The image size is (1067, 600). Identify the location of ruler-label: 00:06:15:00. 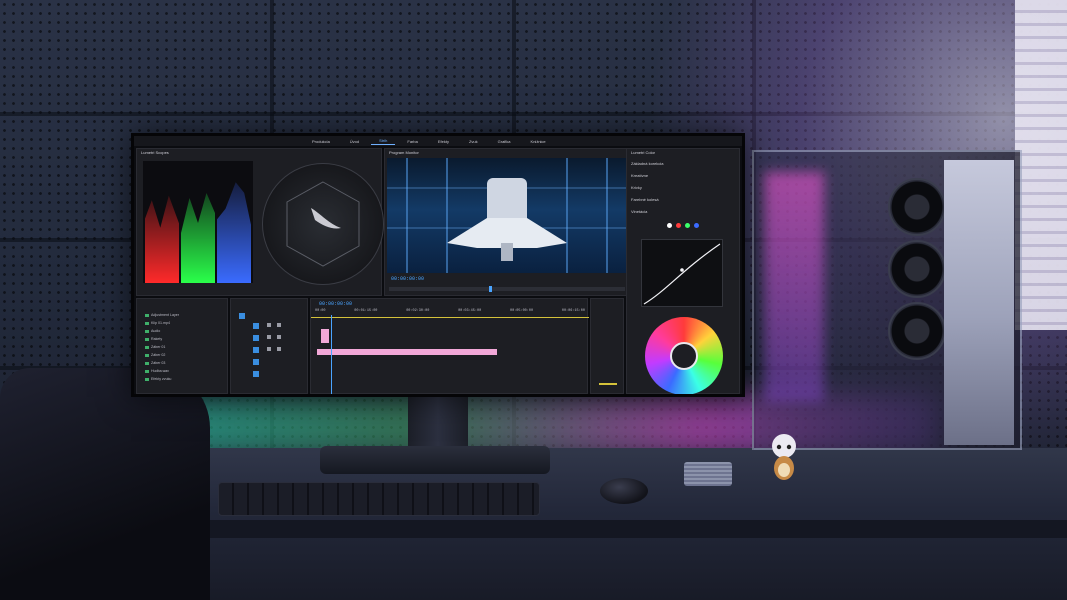
(573, 311).